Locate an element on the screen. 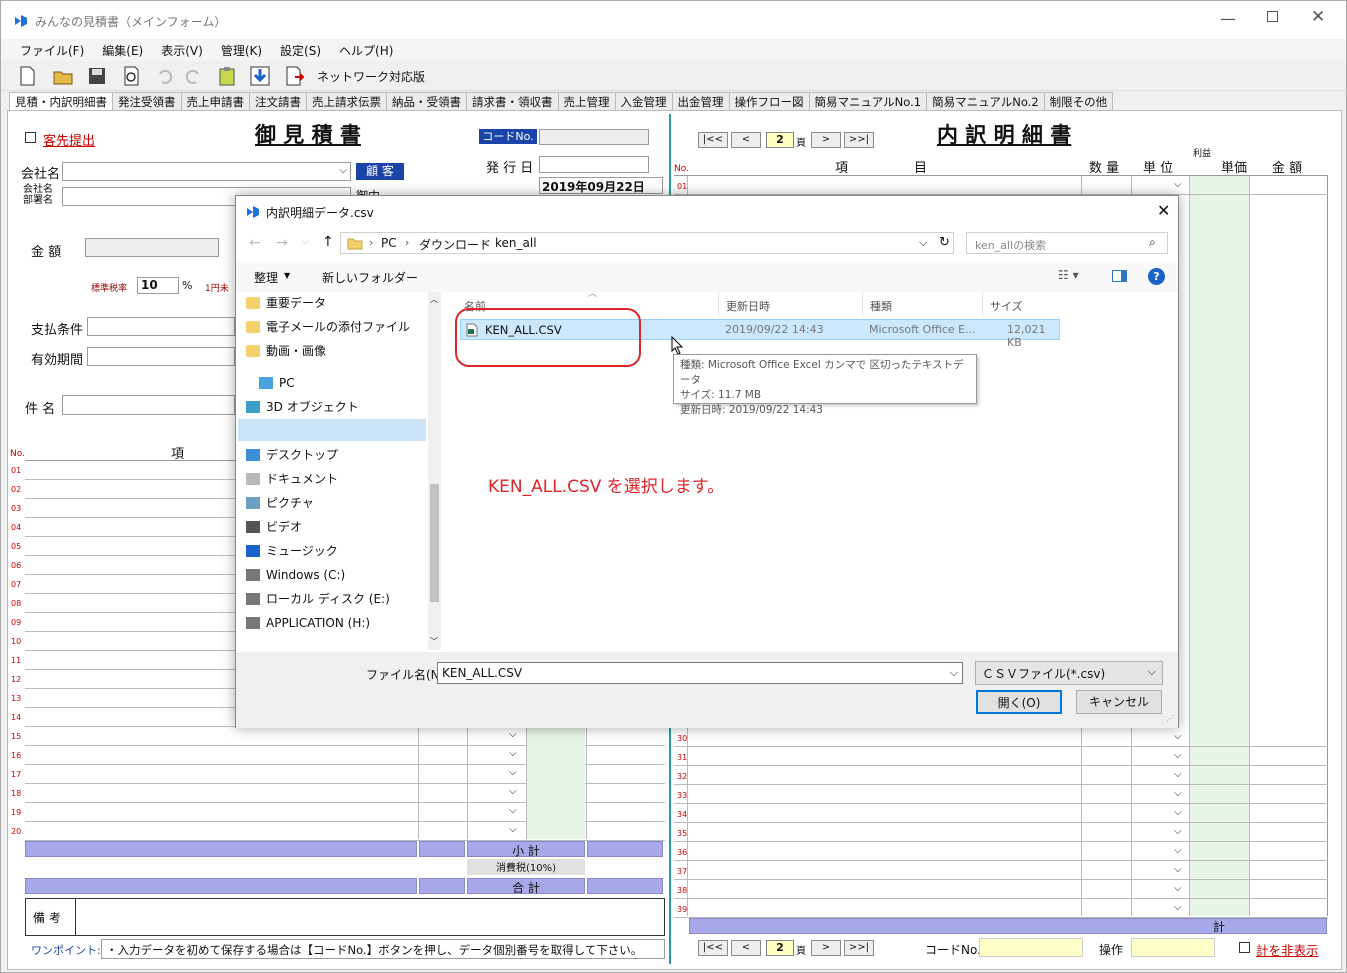  tab-order-receipt: 発注受領書 is located at coordinates (147, 101).